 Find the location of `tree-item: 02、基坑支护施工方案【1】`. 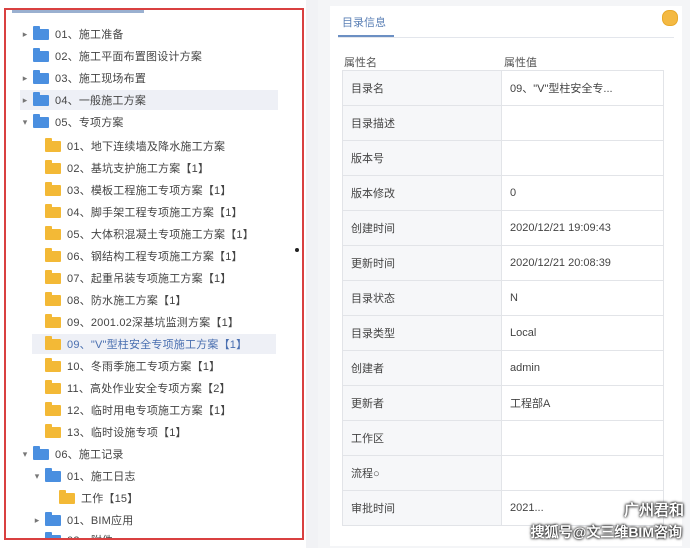

tree-item: 02、基坑支护施工方案【1】 is located at coordinates (161, 168).